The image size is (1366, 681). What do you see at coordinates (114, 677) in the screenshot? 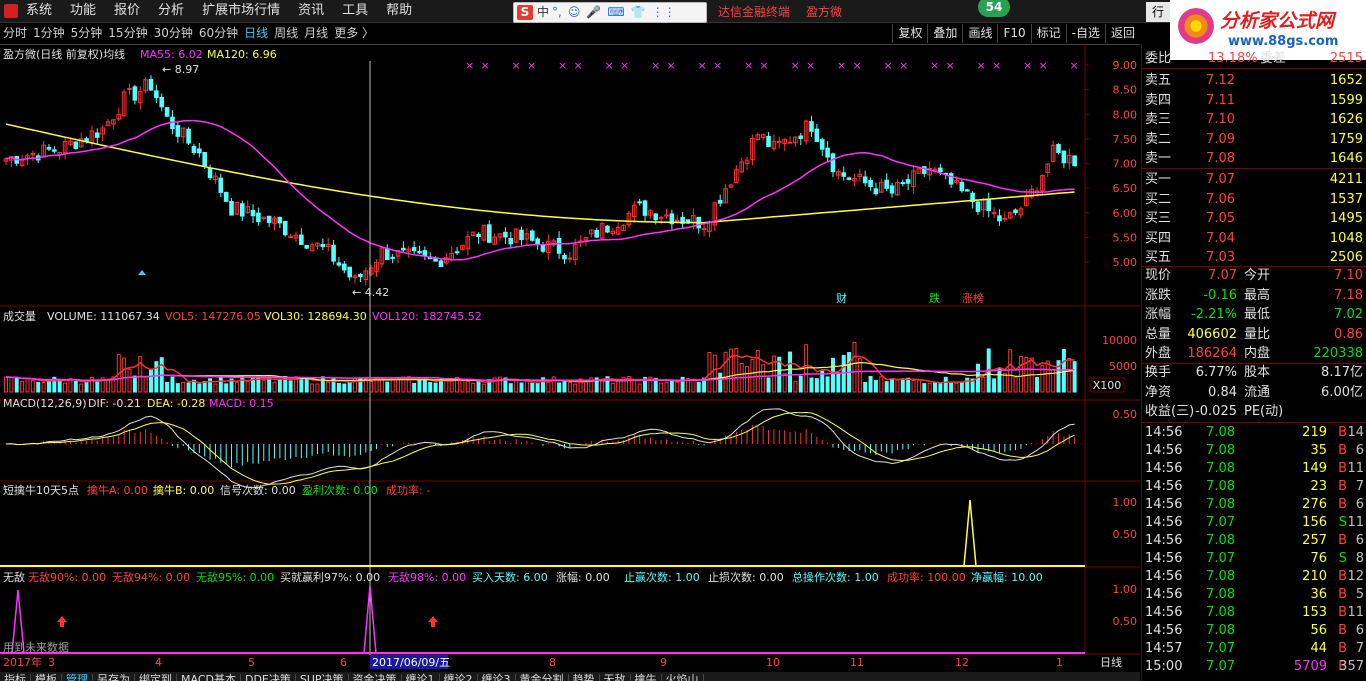
I see `bottom-tab-3: 另存为` at bounding box center [114, 677].